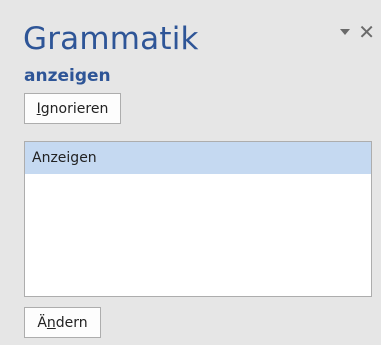 This screenshot has height=345, width=381. Describe the element at coordinates (366, 32) in the screenshot. I see `close-icon: ✕` at that location.